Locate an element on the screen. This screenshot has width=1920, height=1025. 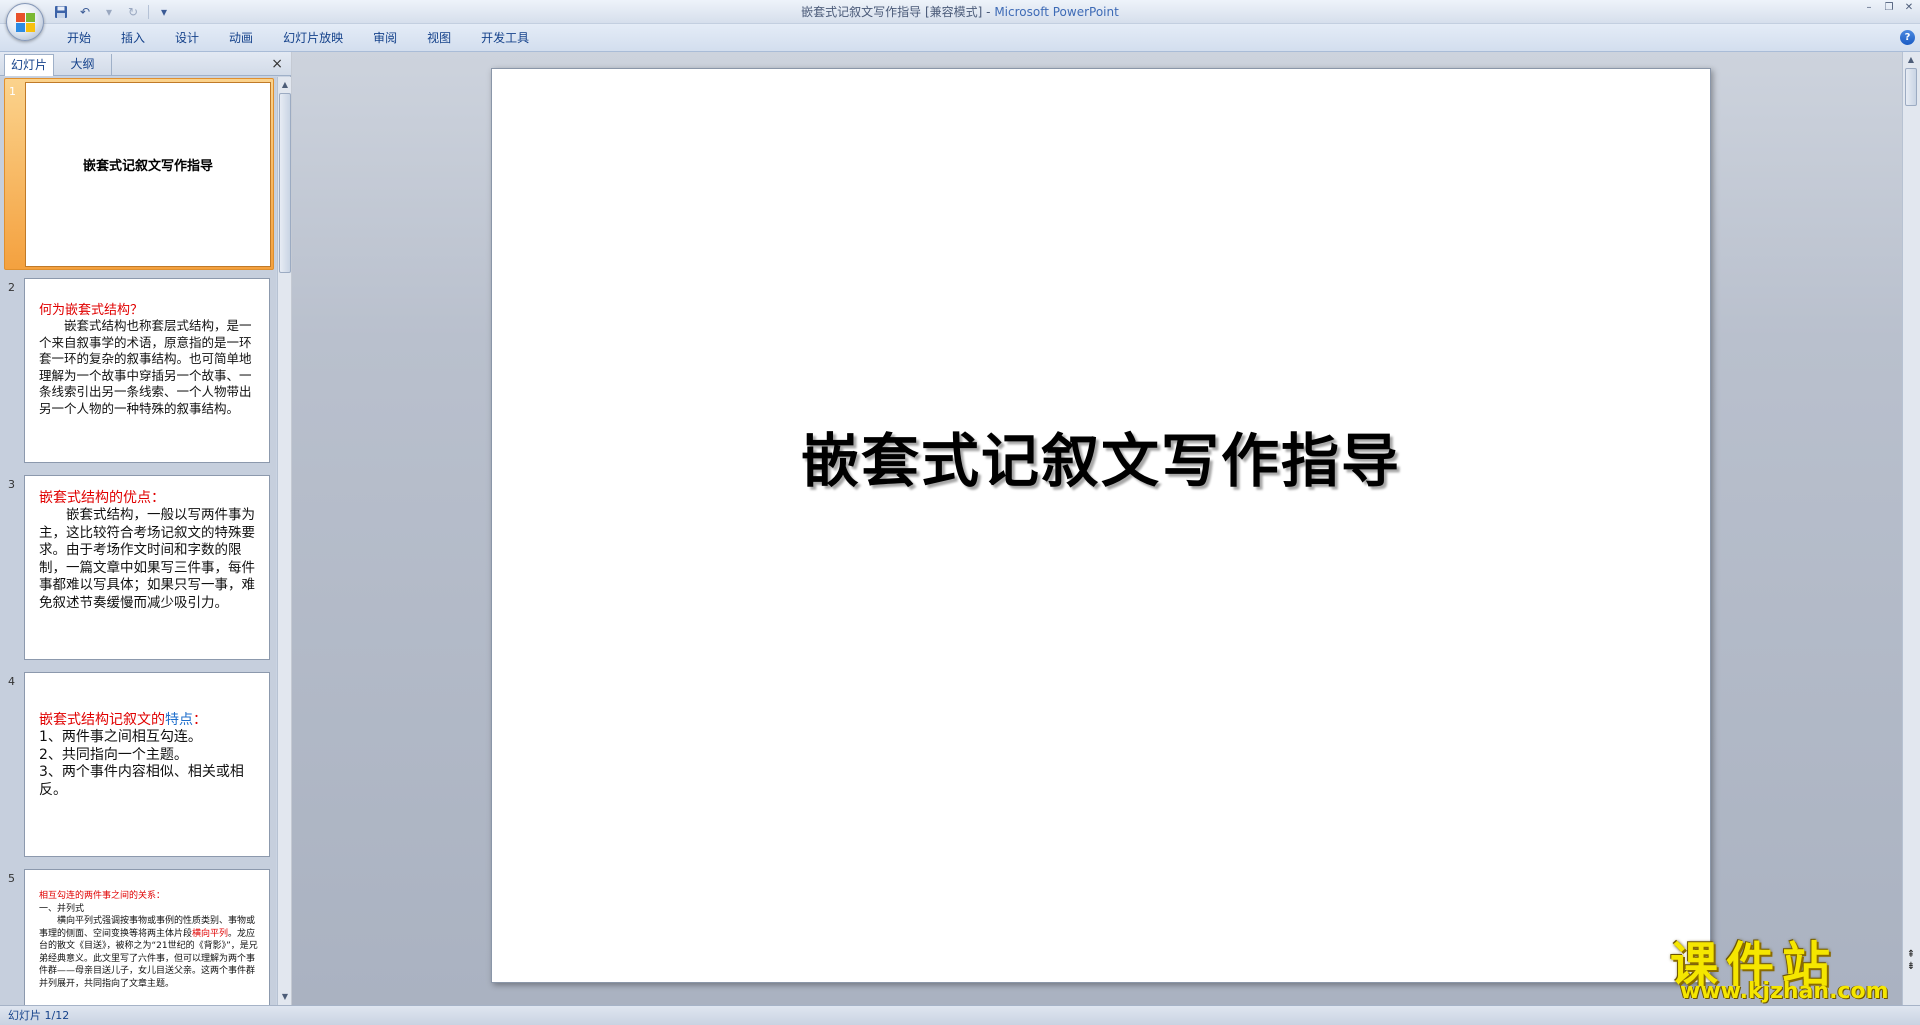
undo-dropdown-icon: ▾ is located at coordinates (109, 12).